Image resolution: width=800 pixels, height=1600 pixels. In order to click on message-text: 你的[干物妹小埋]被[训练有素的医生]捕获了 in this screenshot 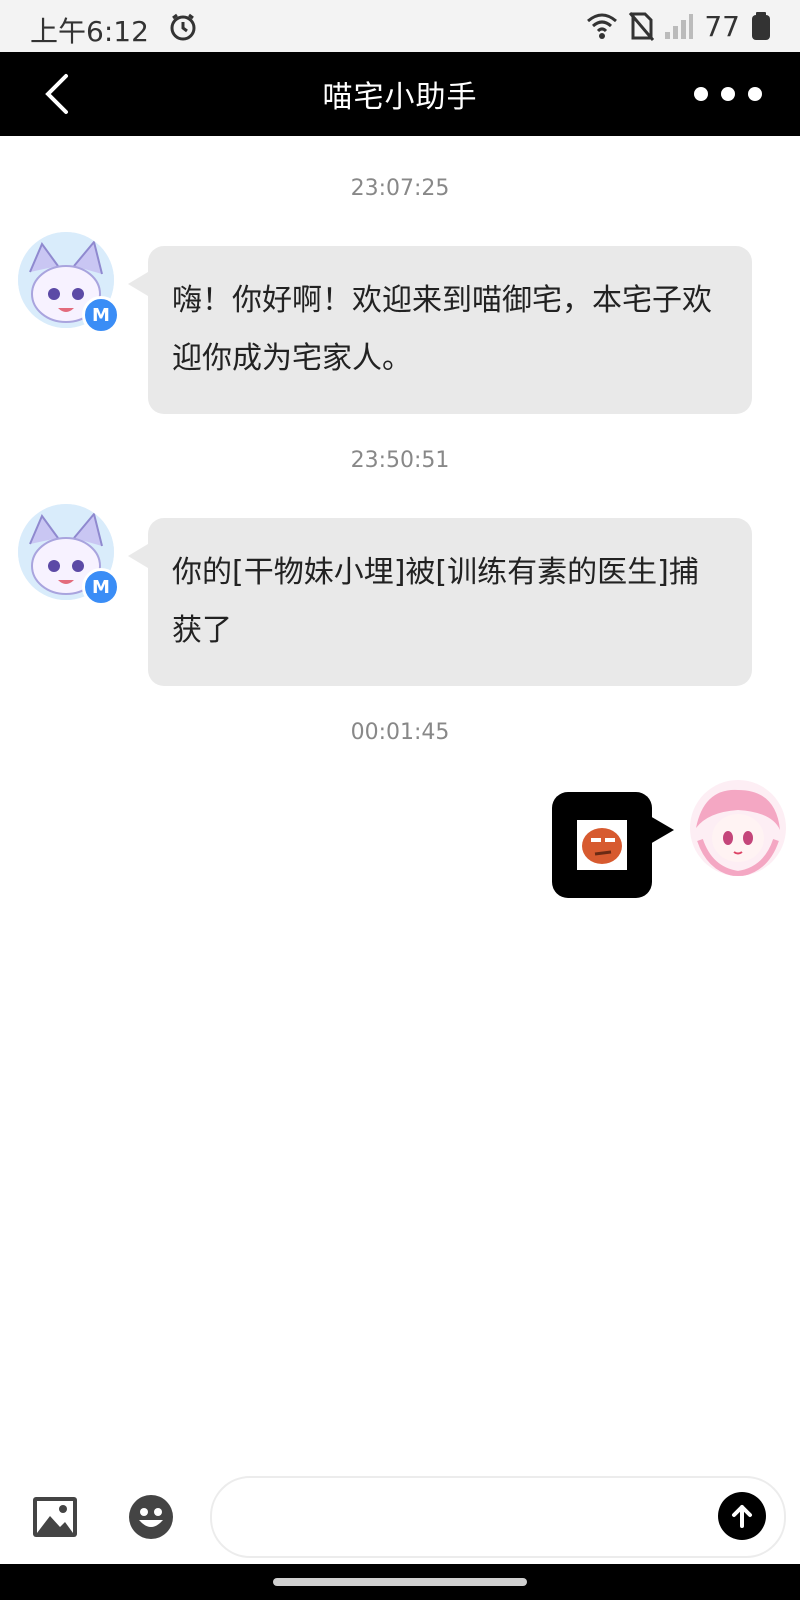, I will do `click(435, 601)`.